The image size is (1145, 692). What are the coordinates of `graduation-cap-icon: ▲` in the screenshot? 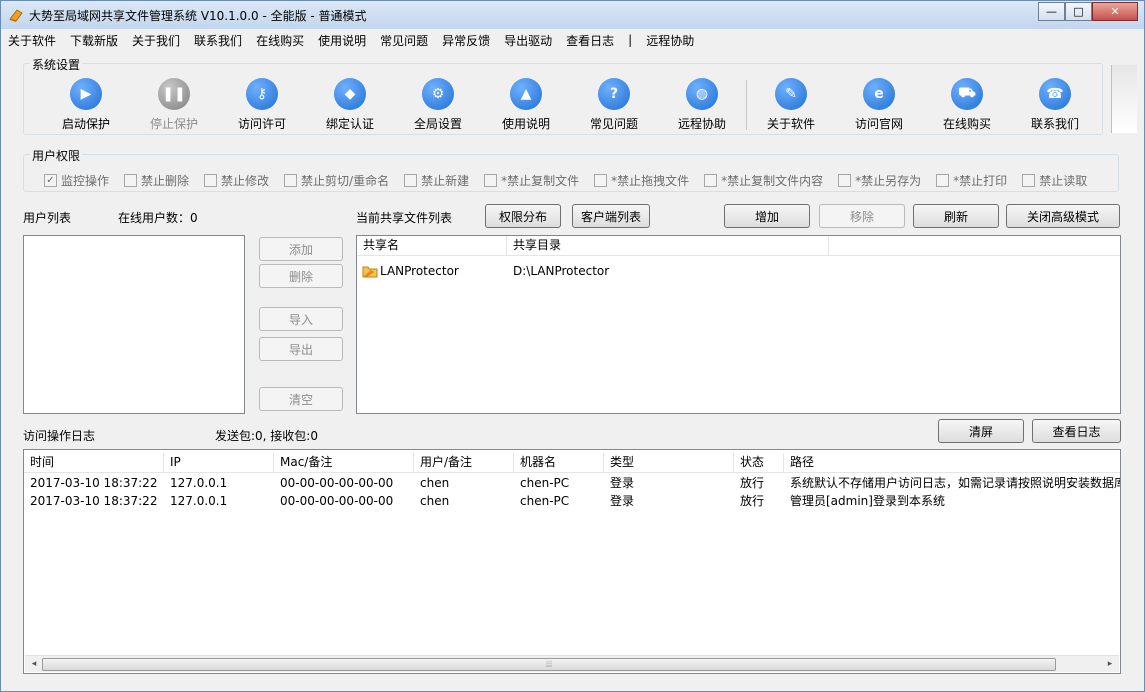 It's located at (526, 94).